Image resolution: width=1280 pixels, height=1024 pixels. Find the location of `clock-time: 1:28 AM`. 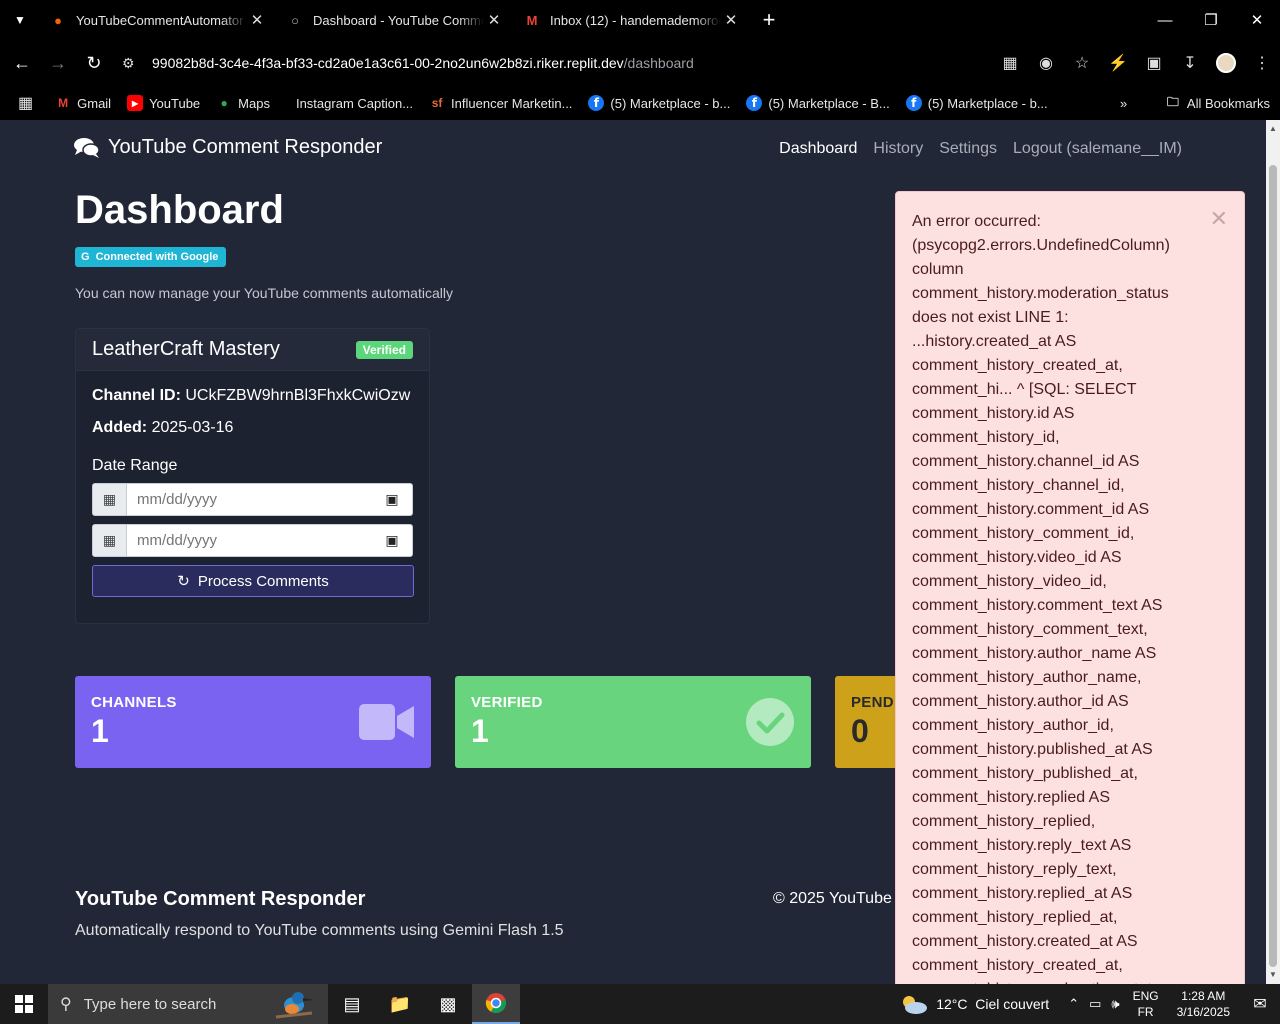

clock-time: 1:28 AM is located at coordinates (1203, 996).